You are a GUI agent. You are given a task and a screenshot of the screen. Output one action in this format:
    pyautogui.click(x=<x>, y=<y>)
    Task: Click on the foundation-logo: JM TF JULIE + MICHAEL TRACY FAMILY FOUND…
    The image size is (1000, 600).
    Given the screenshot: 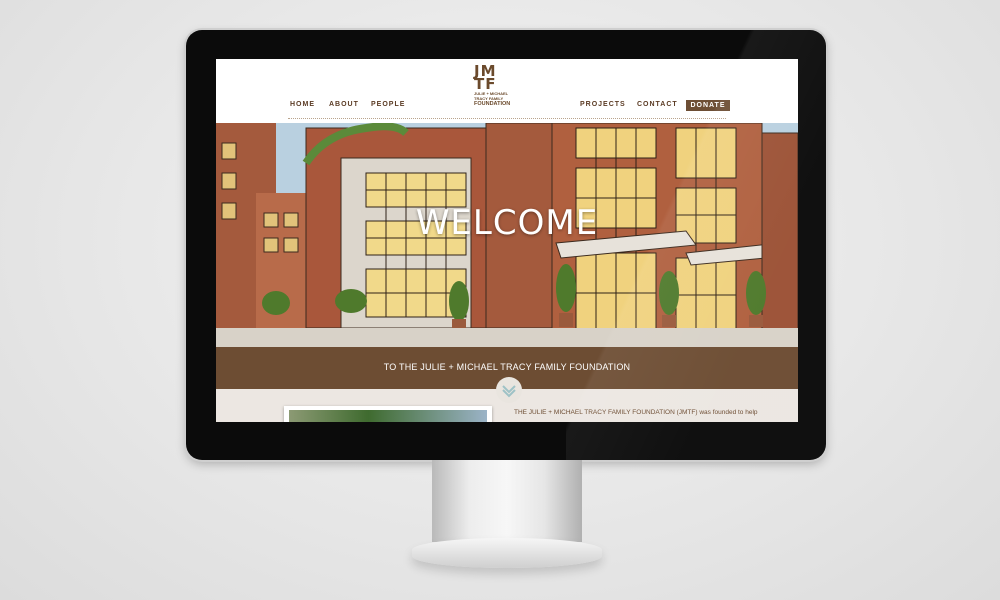 What is the action you would take?
    pyautogui.click(x=494, y=90)
    